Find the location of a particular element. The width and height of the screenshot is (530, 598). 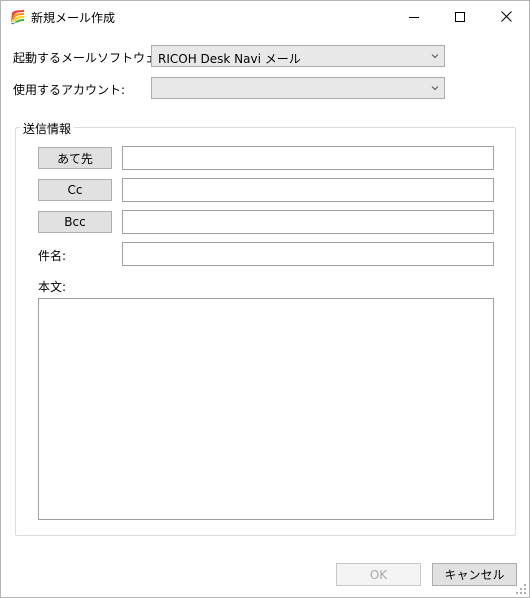

maximize-button is located at coordinates (460, 16).